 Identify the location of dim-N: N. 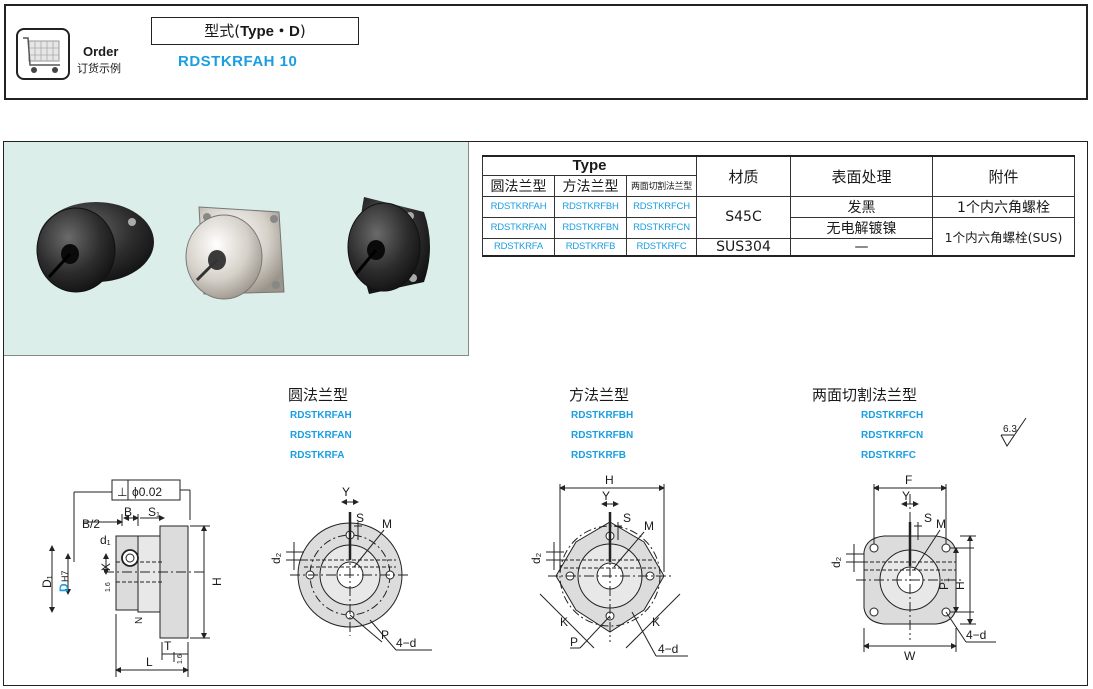
(139, 620).